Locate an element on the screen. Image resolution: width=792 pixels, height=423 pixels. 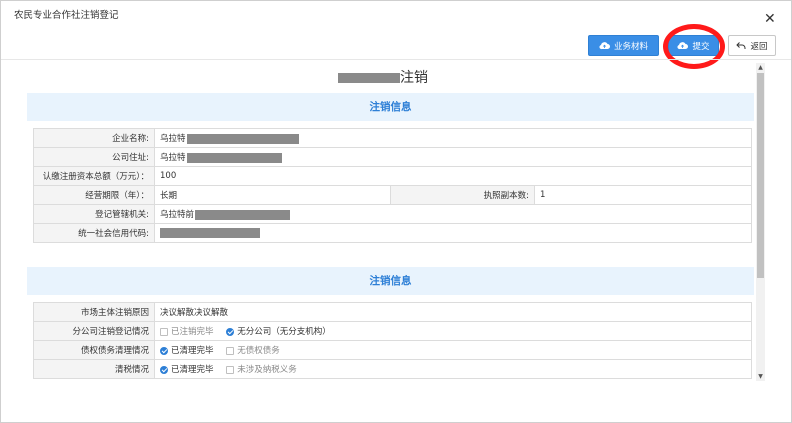
dialog-title: 农民专业合作社注销登记 is located at coordinates (66, 15).